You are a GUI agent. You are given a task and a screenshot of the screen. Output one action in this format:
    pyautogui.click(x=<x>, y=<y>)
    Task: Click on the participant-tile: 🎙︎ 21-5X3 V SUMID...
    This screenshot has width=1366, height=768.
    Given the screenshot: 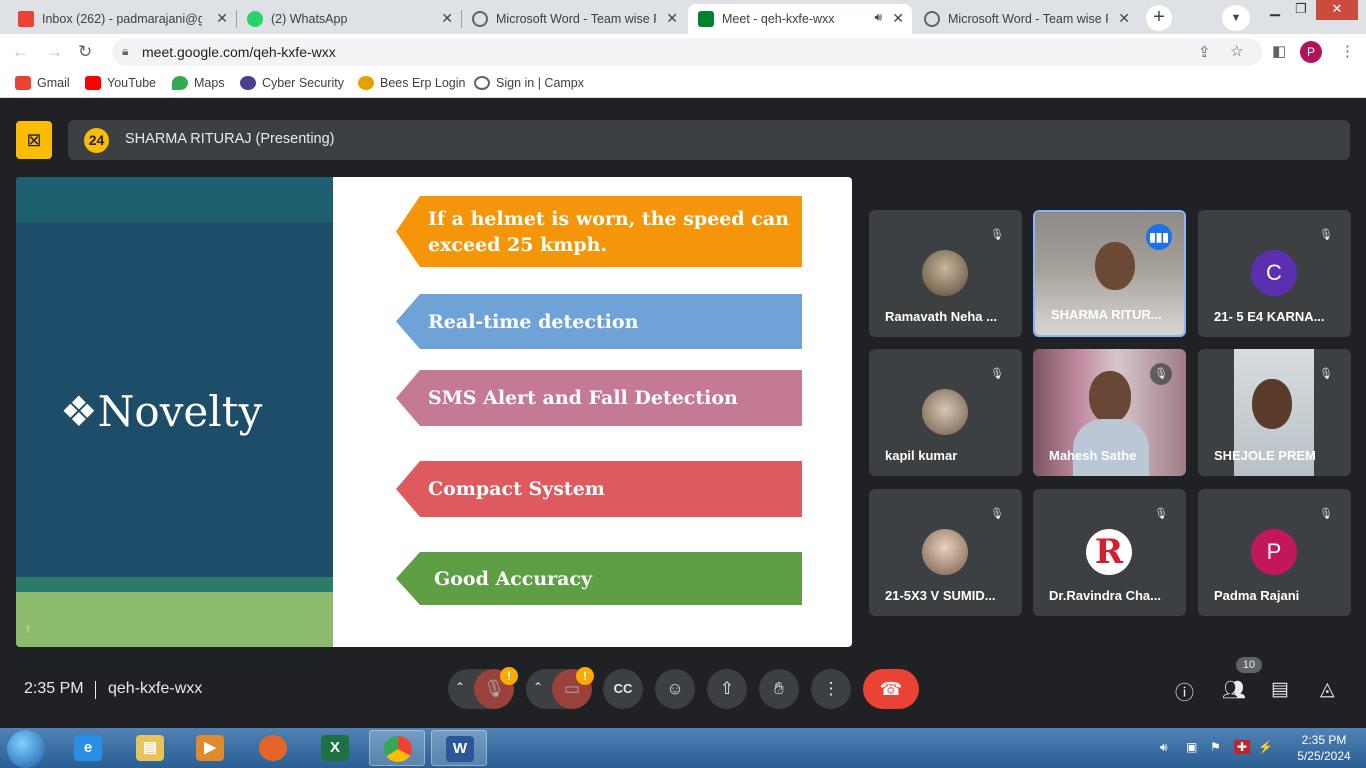 What is the action you would take?
    pyautogui.click(x=945, y=552)
    